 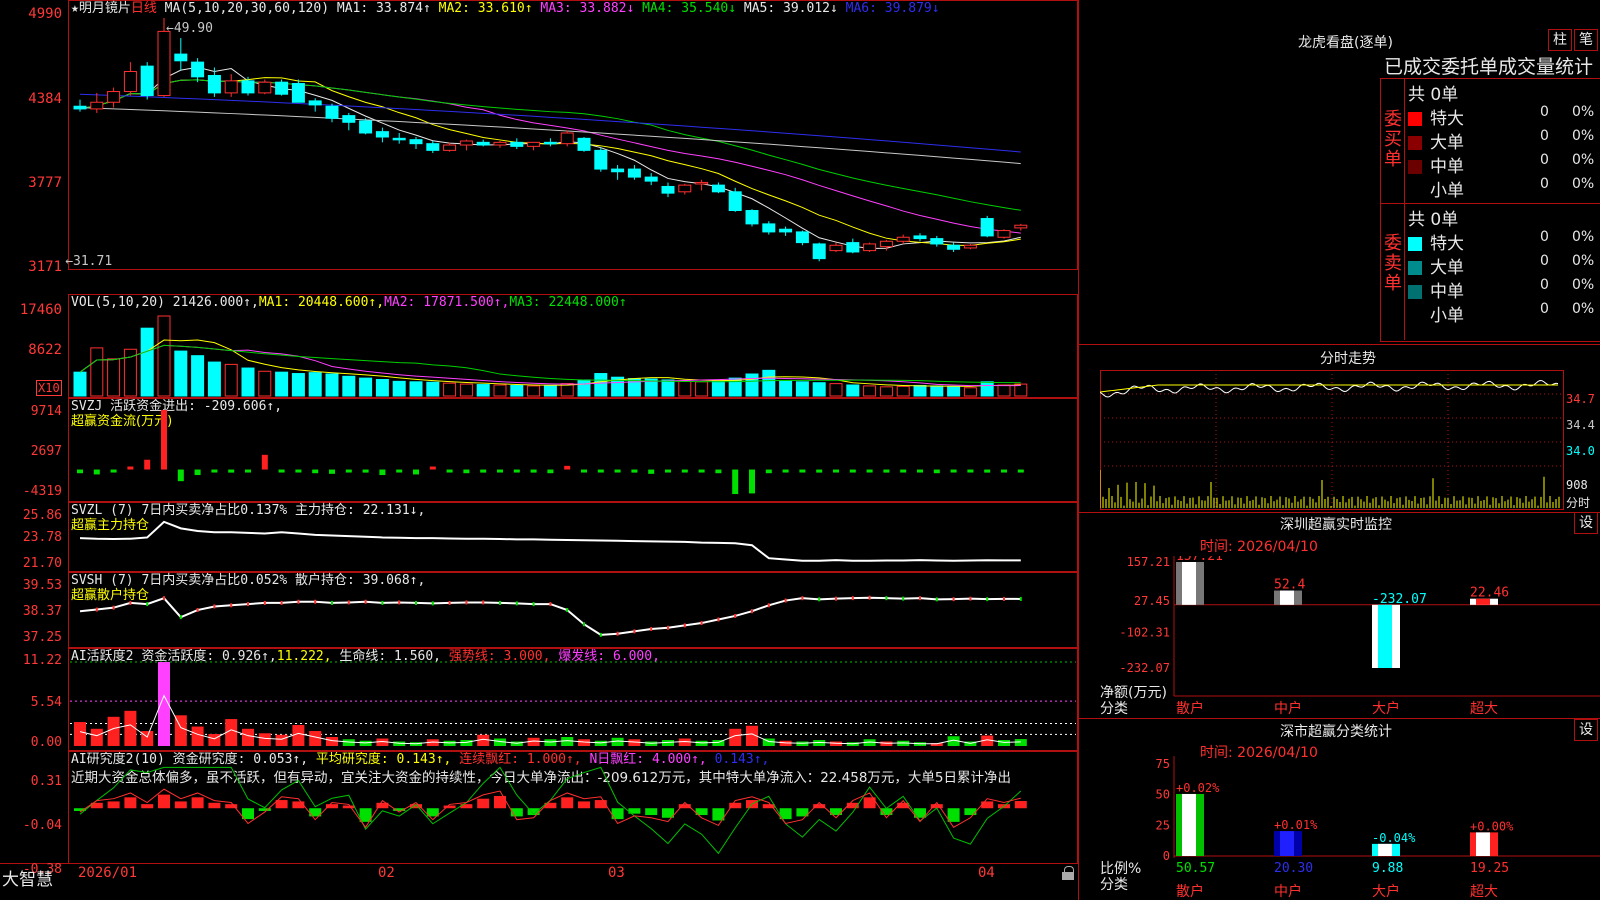 I want to click on intraday-price-1: 34.7, so click(x=1580, y=399).